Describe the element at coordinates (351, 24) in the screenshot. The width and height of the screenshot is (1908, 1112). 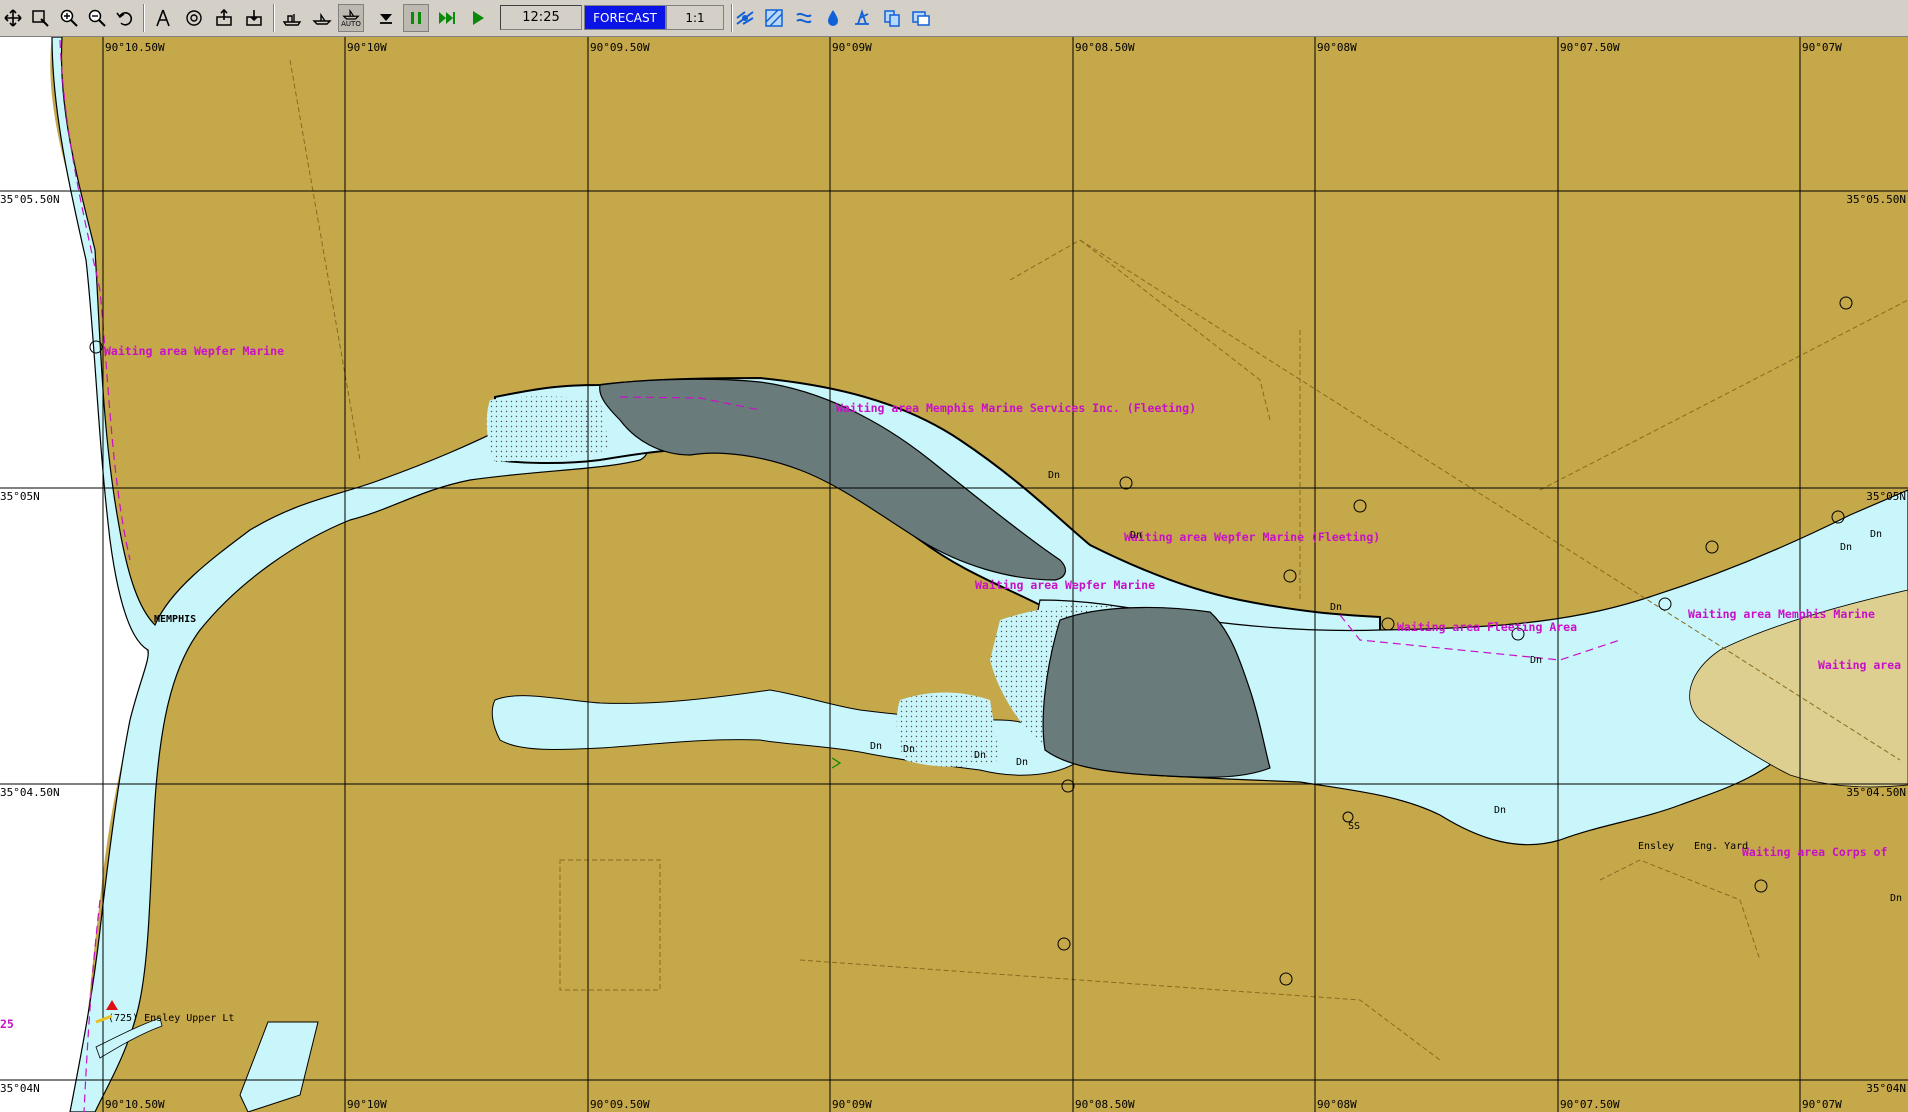
I see `auto-label: AUTO` at that location.